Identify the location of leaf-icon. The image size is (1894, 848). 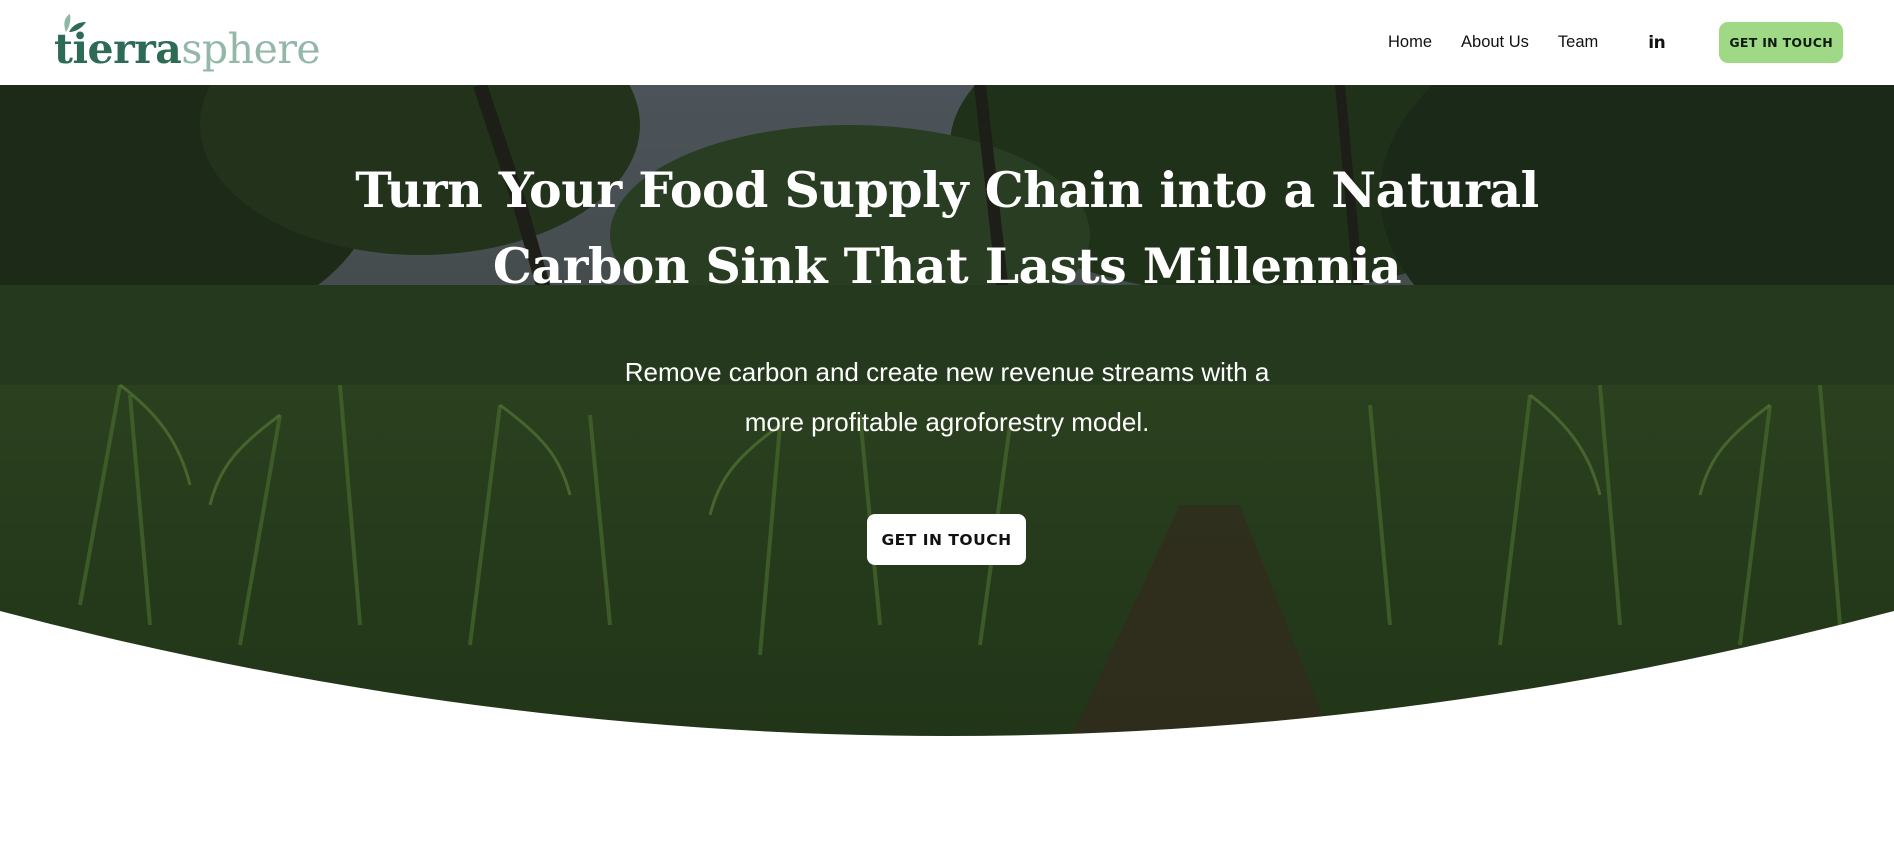
(75, 23).